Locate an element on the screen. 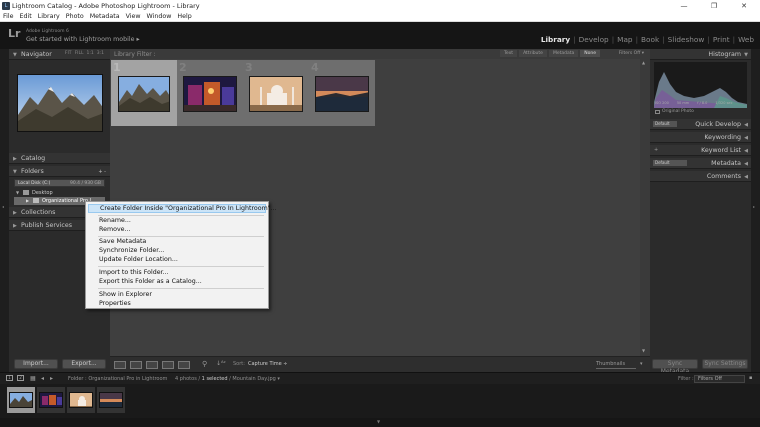  grid-cell: 3 is located at coordinates (276, 93).